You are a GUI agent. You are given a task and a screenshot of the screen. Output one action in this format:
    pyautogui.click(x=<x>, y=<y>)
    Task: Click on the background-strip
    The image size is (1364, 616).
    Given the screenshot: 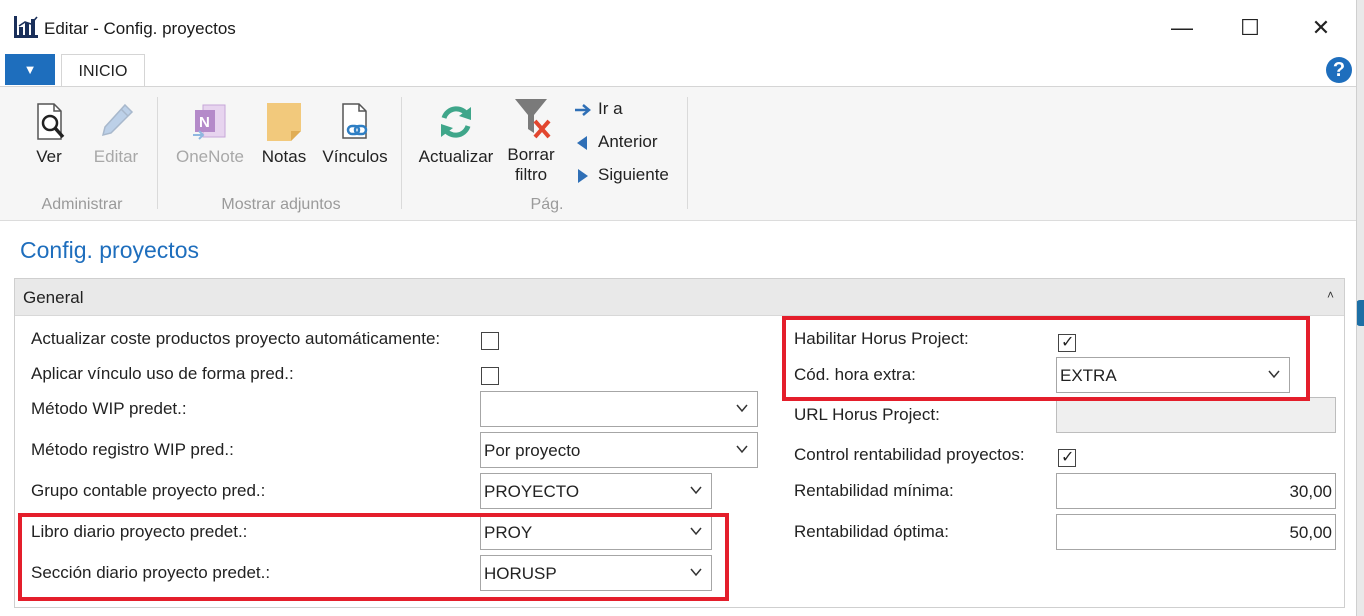 What is the action you would take?
    pyautogui.click(x=1360, y=308)
    